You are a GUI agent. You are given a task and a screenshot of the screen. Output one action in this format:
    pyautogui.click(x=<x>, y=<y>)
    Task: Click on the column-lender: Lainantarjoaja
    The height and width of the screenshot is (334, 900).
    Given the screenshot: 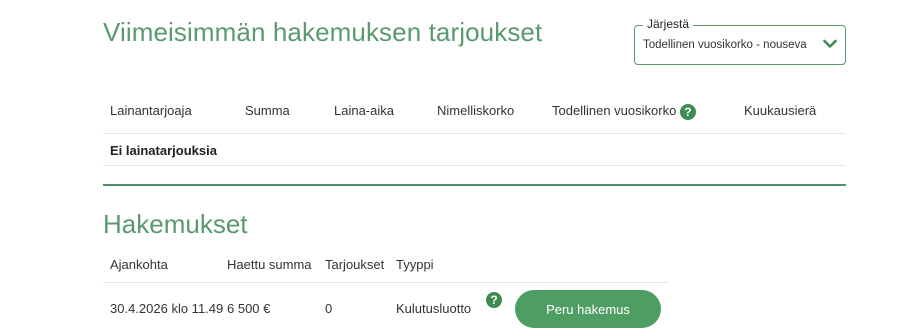 What is the action you would take?
    pyautogui.click(x=151, y=110)
    